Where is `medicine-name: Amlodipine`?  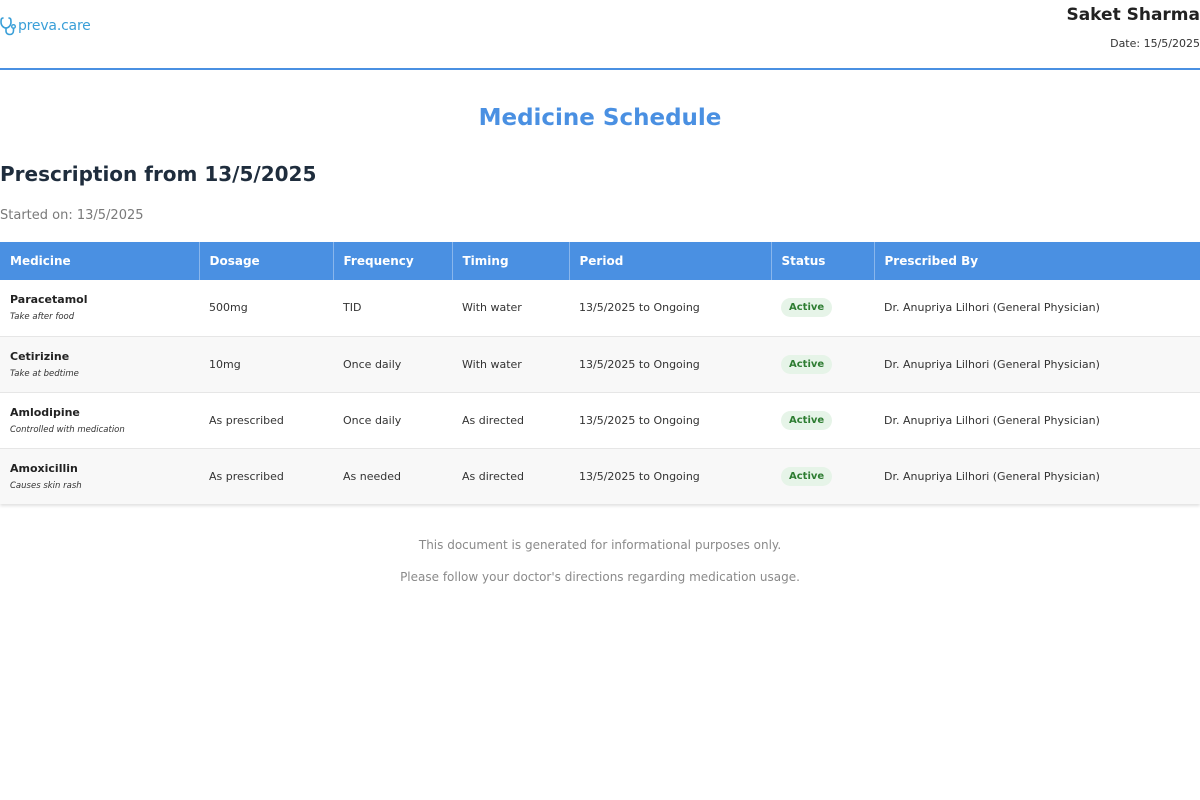 medicine-name: Amlodipine is located at coordinates (45, 412).